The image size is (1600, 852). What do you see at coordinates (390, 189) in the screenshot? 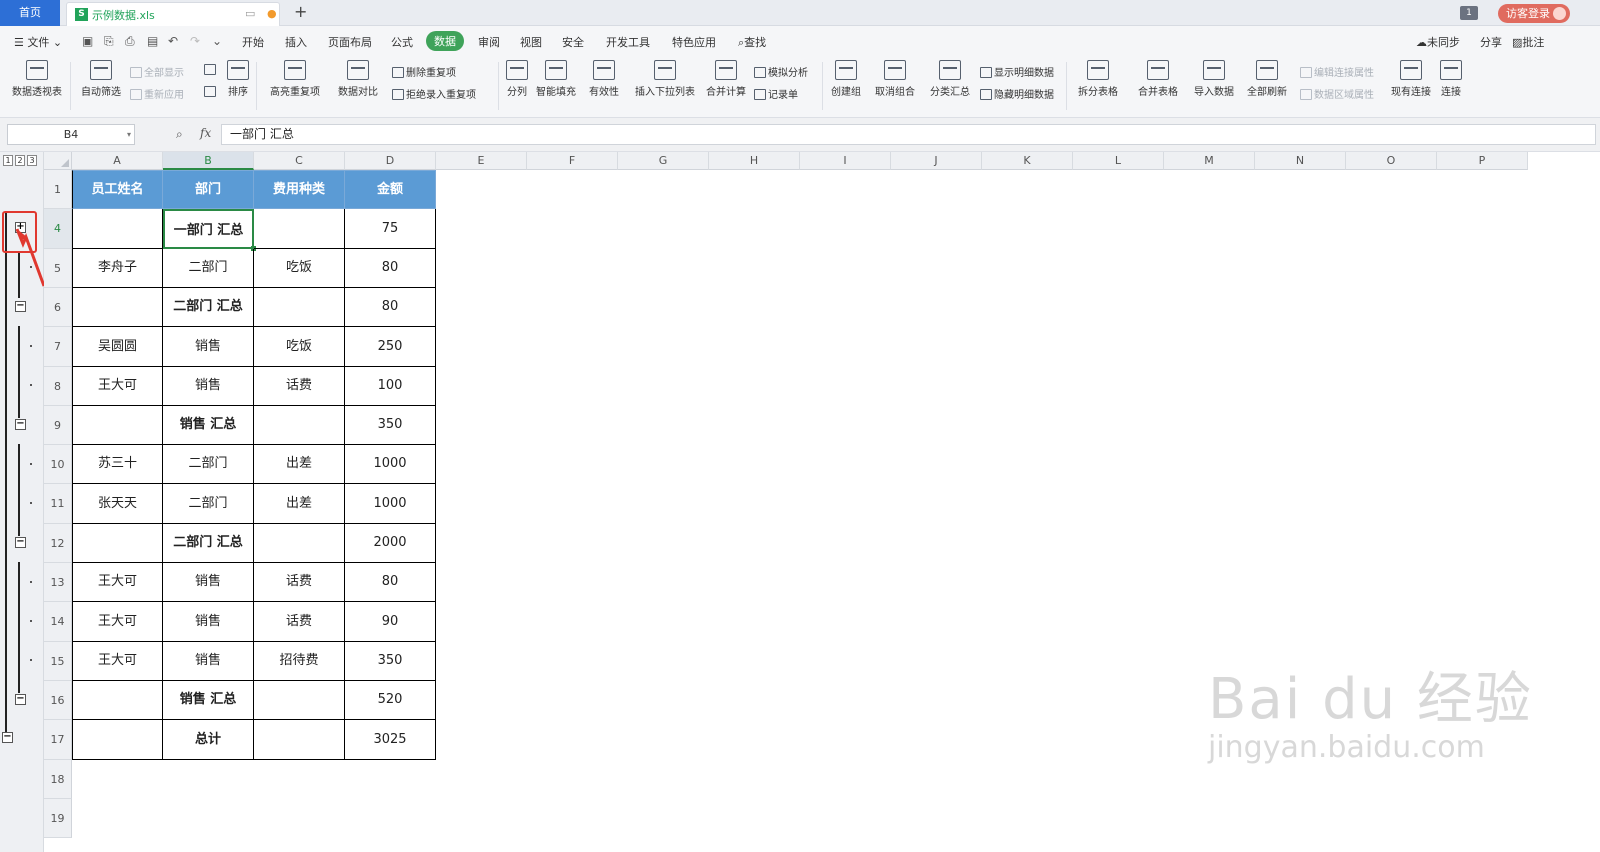
I see `table-header-cell: 金额` at bounding box center [390, 189].